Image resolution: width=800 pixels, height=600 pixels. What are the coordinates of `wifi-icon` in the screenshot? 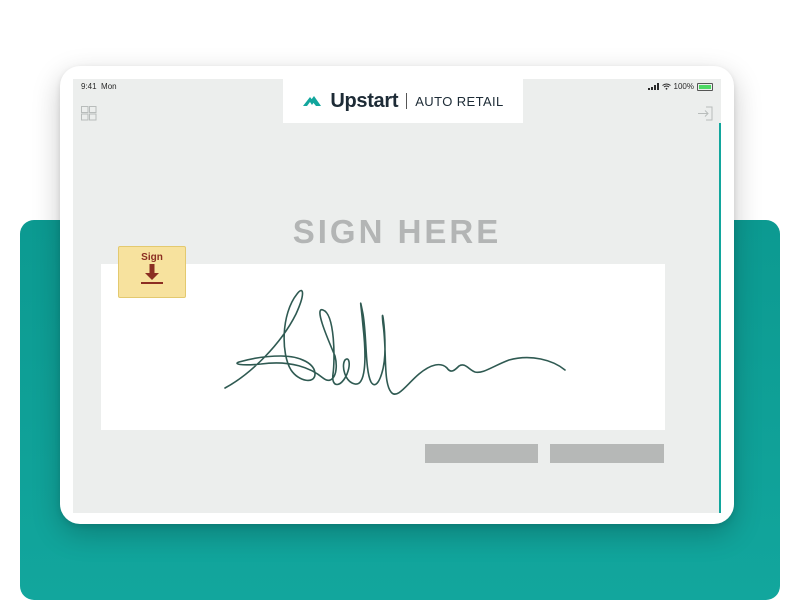 It's located at (666, 86).